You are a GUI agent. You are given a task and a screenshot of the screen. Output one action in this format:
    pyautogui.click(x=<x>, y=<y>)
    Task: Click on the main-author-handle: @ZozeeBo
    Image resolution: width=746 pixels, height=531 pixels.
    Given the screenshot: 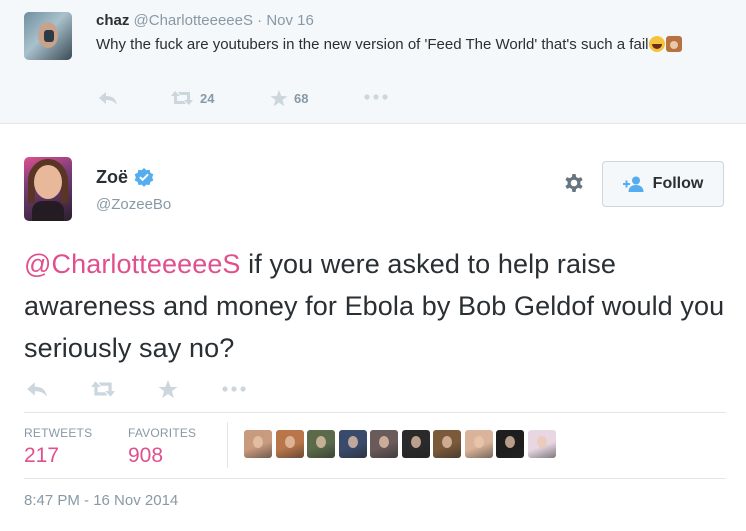 What is the action you would take?
    pyautogui.click(x=133, y=204)
    